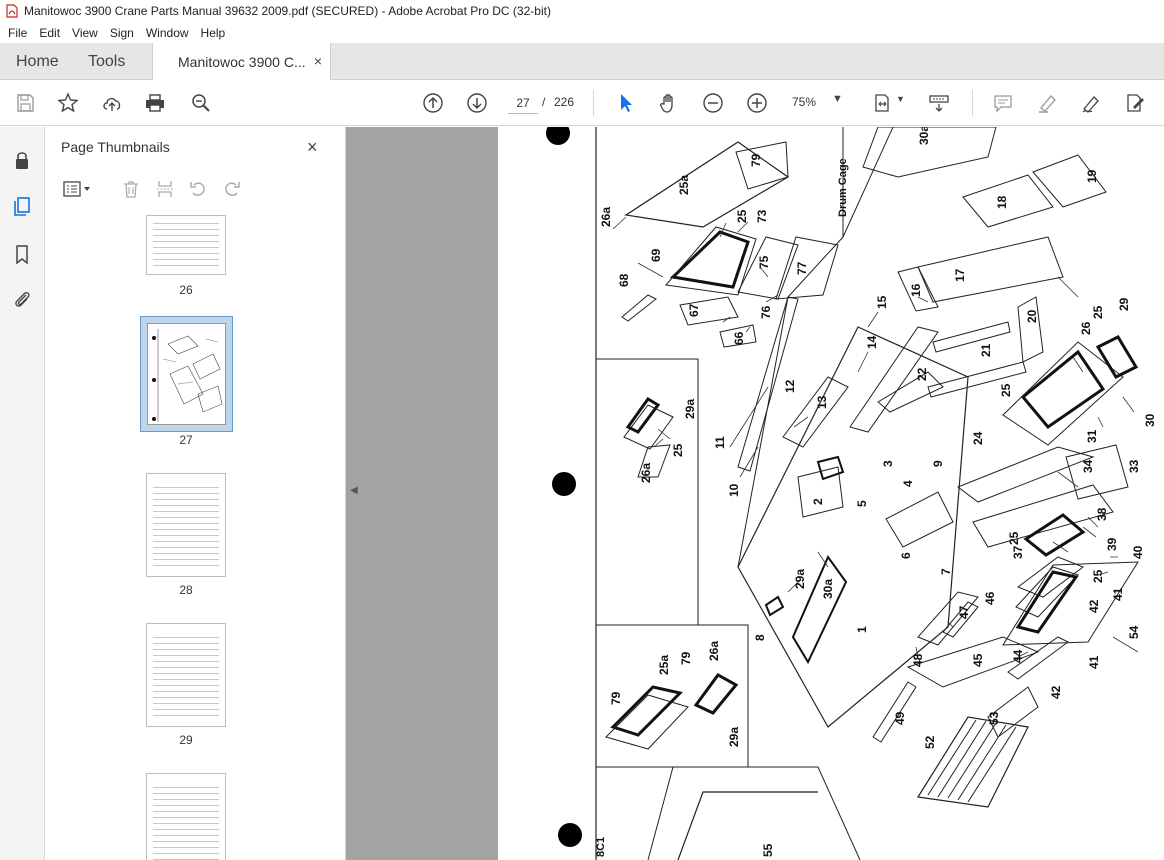  I want to click on callout-1: 1, so click(862, 629).